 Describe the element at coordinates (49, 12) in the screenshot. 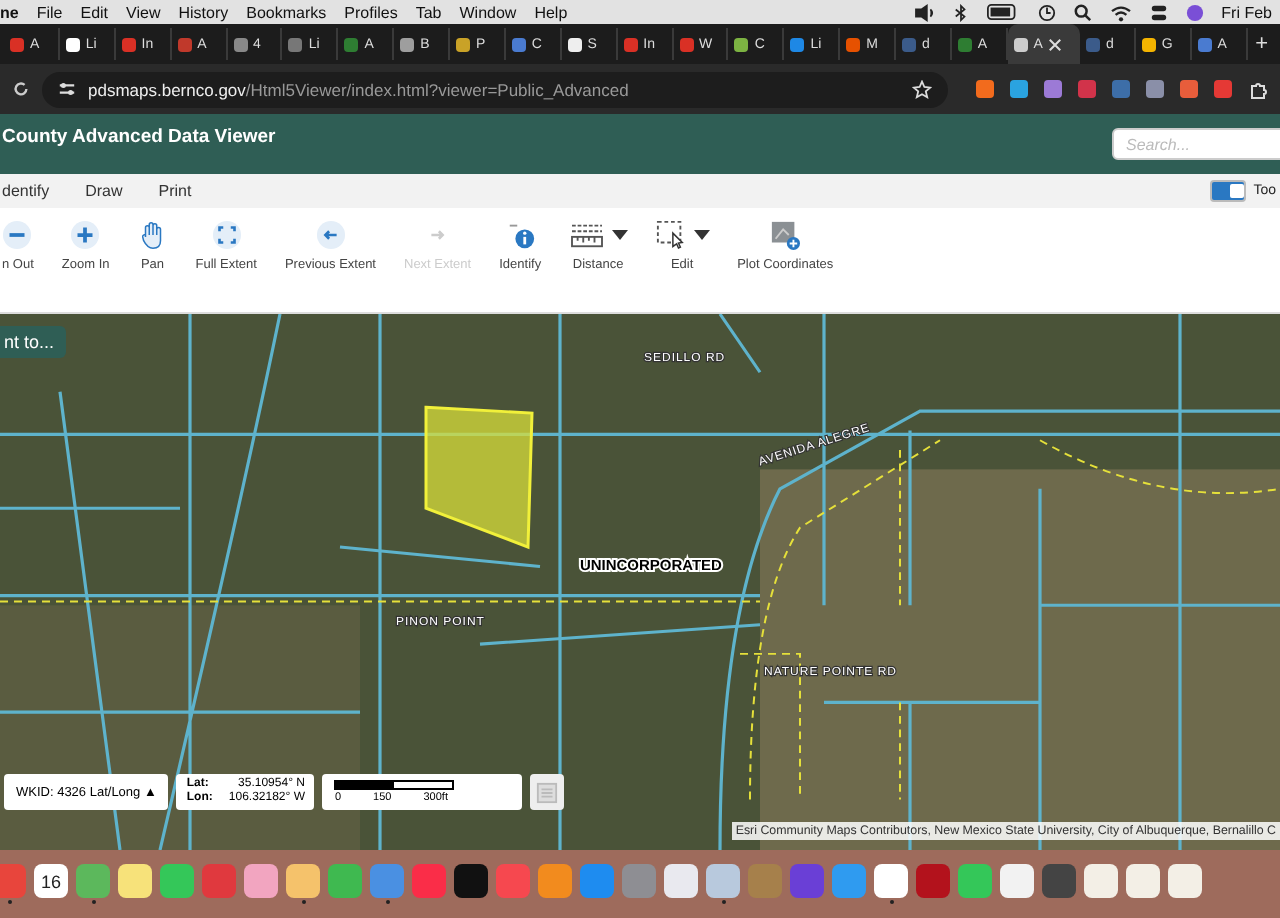

I see `menu-item: File` at that location.